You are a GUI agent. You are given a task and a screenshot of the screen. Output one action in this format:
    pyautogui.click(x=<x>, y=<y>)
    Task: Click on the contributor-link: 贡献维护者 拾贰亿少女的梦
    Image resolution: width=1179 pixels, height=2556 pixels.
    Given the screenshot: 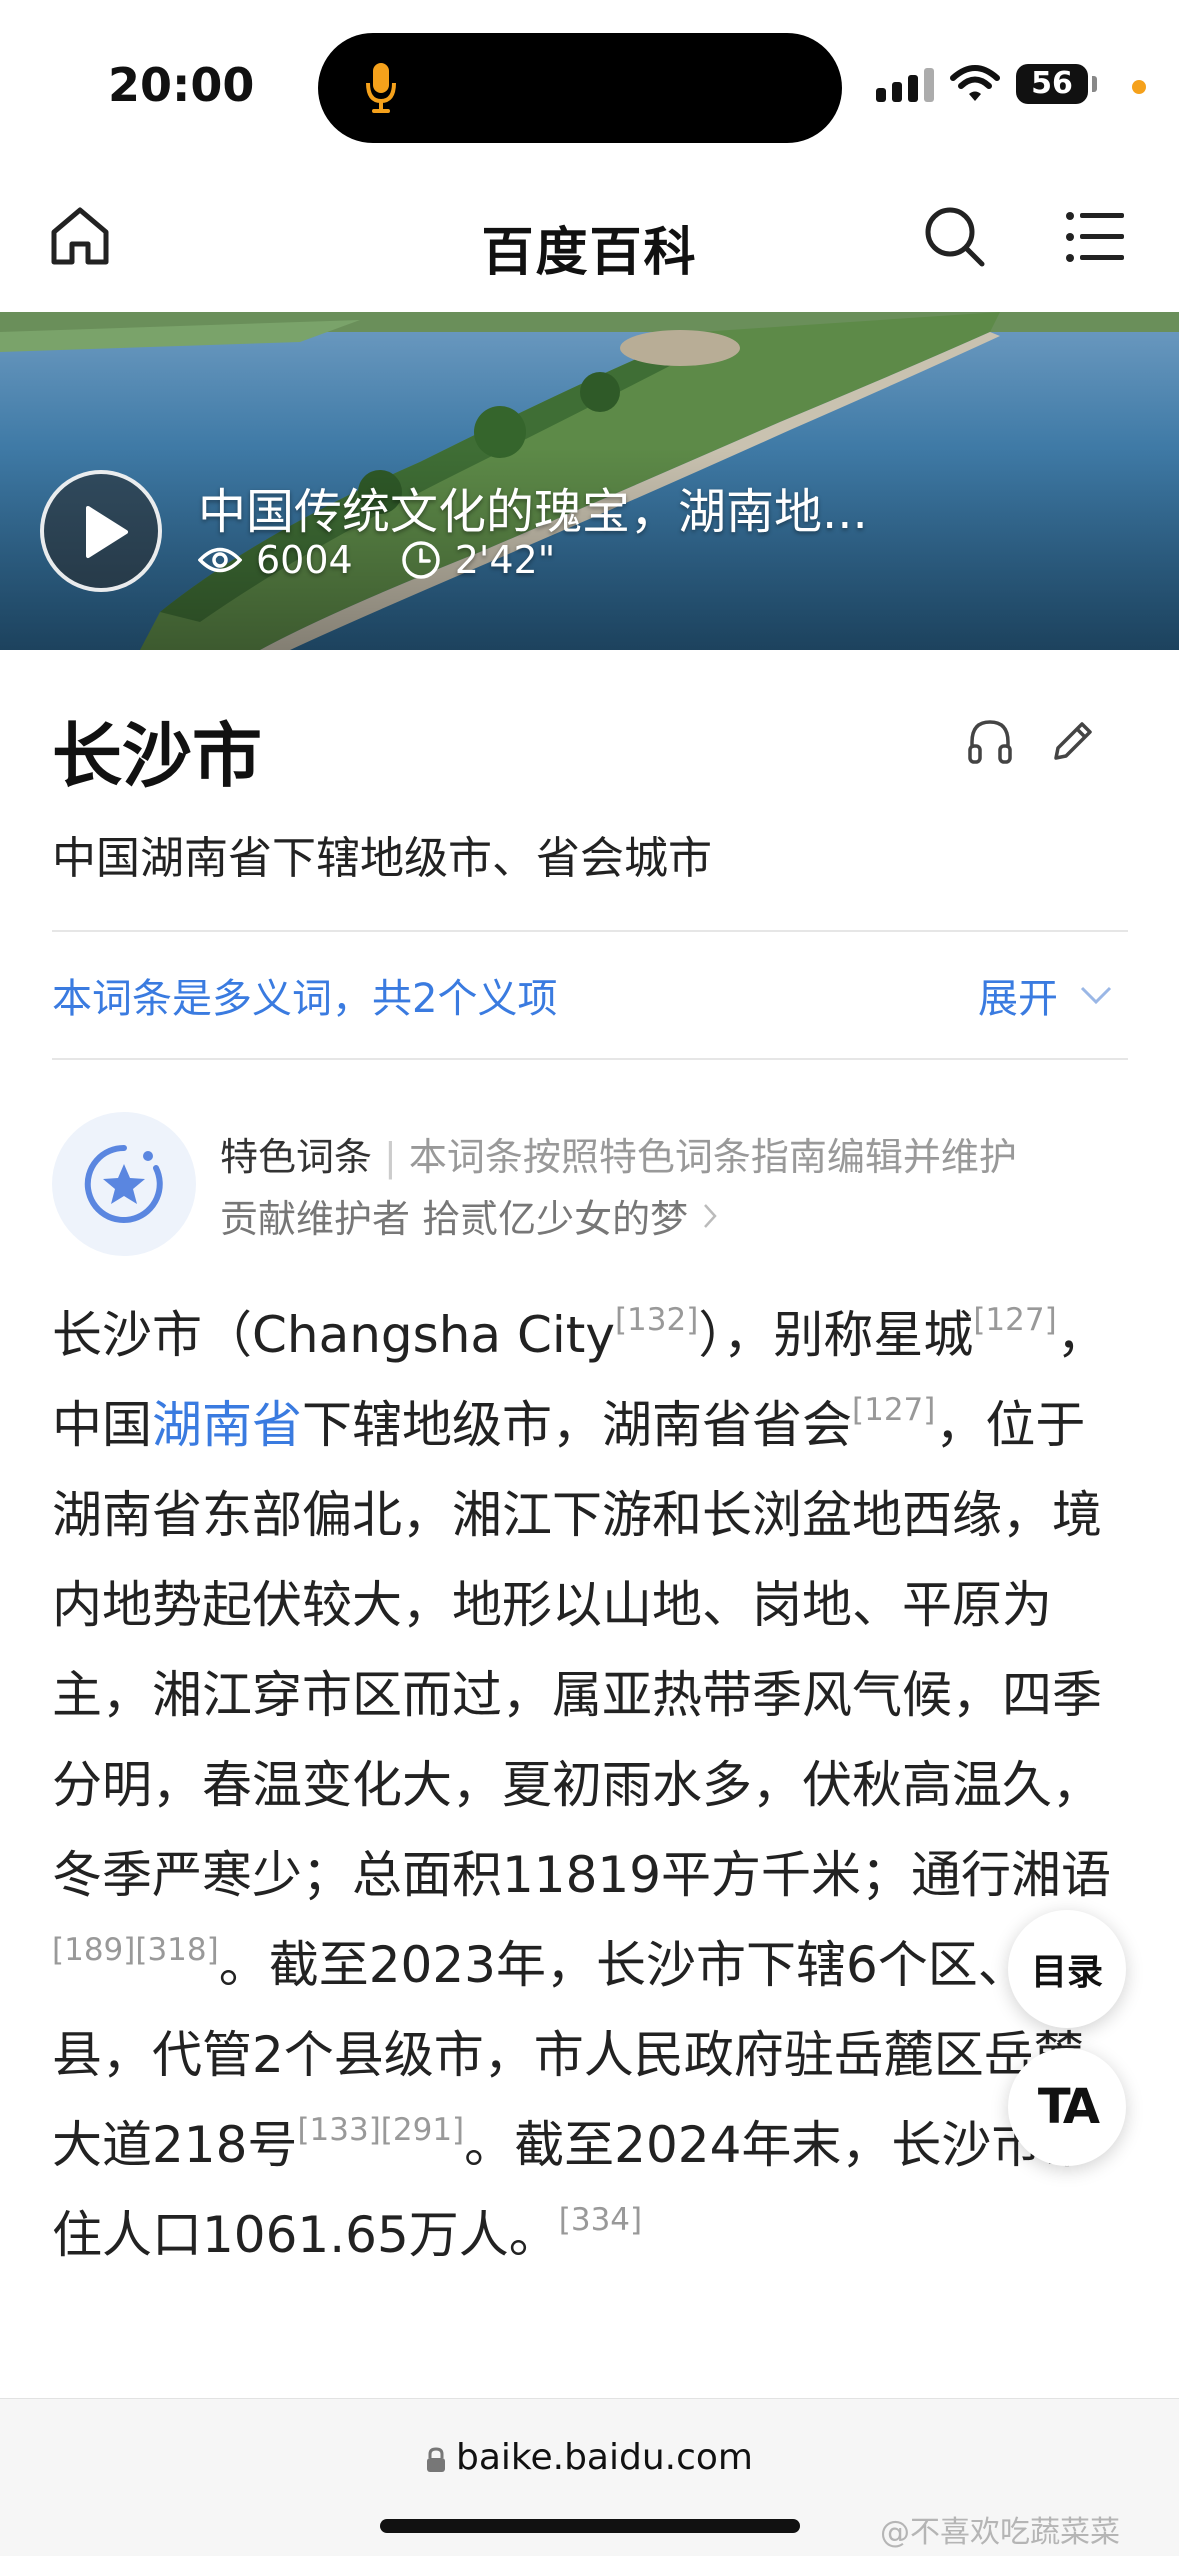 What is the action you would take?
    pyautogui.click(x=469, y=1215)
    